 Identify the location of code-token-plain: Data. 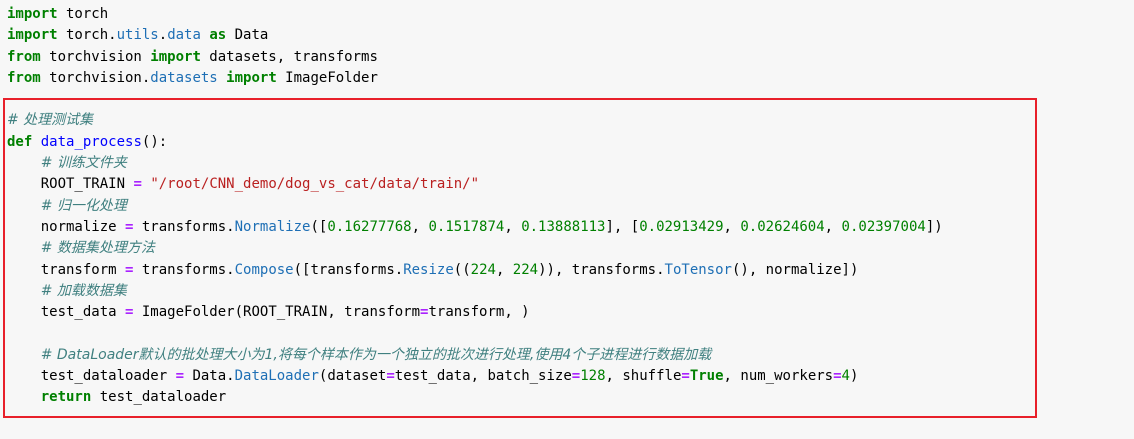
(247, 35).